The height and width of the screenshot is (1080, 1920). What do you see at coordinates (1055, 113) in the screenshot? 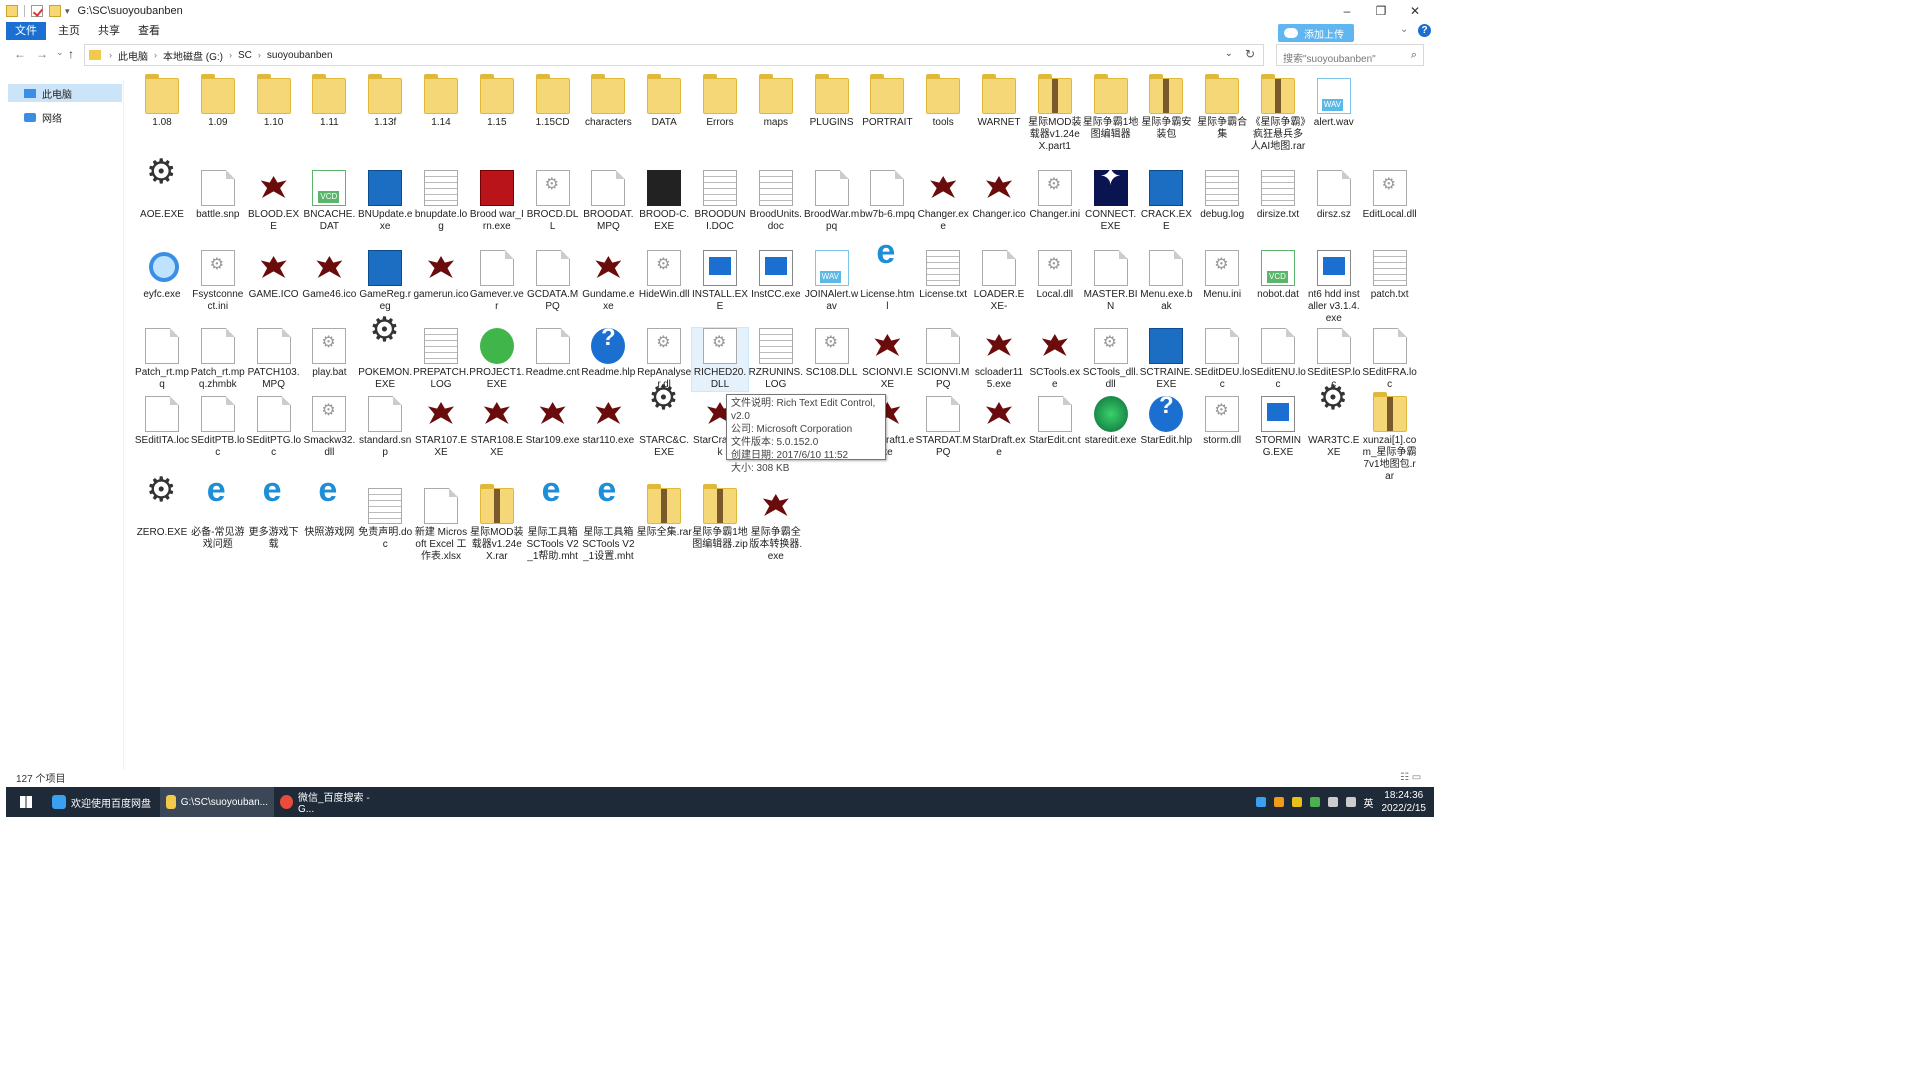
I see `file-item: 星际MOD装载器v1.24eX.part1` at bounding box center [1055, 113].